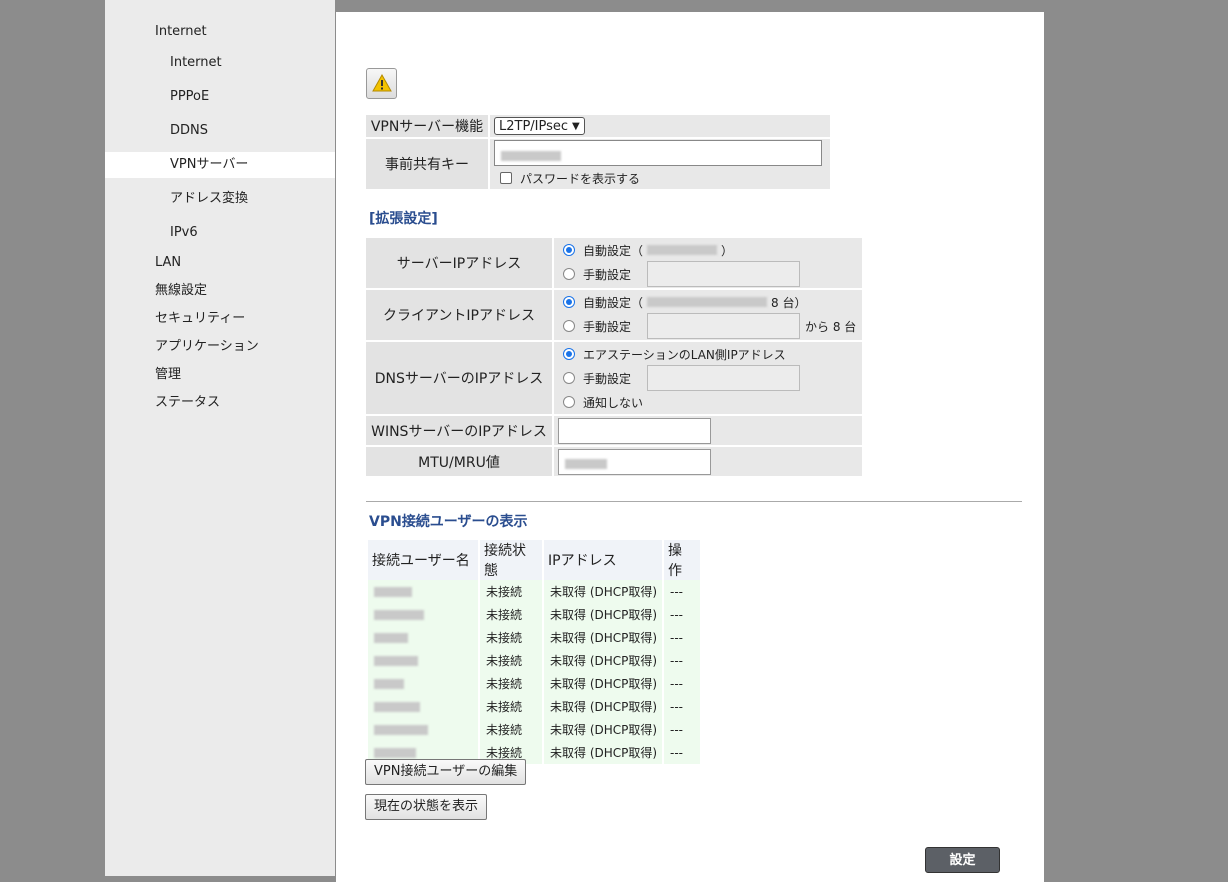 The height and width of the screenshot is (882, 1228). What do you see at coordinates (831, 326) in the screenshot?
I see `client-ip-manual-suffix: から 8 台` at bounding box center [831, 326].